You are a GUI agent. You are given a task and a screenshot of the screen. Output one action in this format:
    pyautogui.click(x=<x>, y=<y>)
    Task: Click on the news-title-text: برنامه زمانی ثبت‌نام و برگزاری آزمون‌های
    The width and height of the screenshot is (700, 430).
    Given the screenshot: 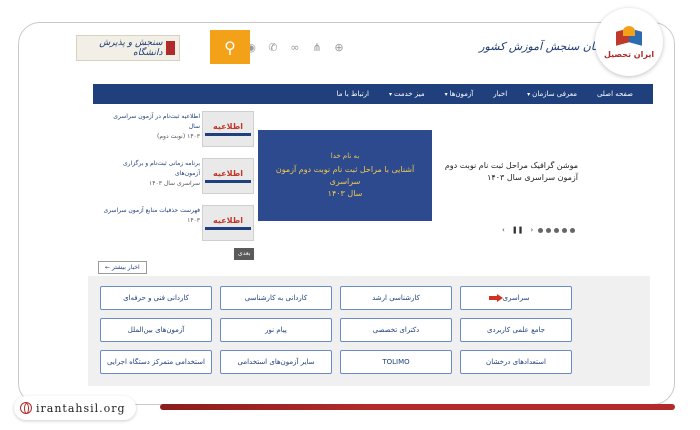 What is the action you would take?
    pyautogui.click(x=161, y=168)
    